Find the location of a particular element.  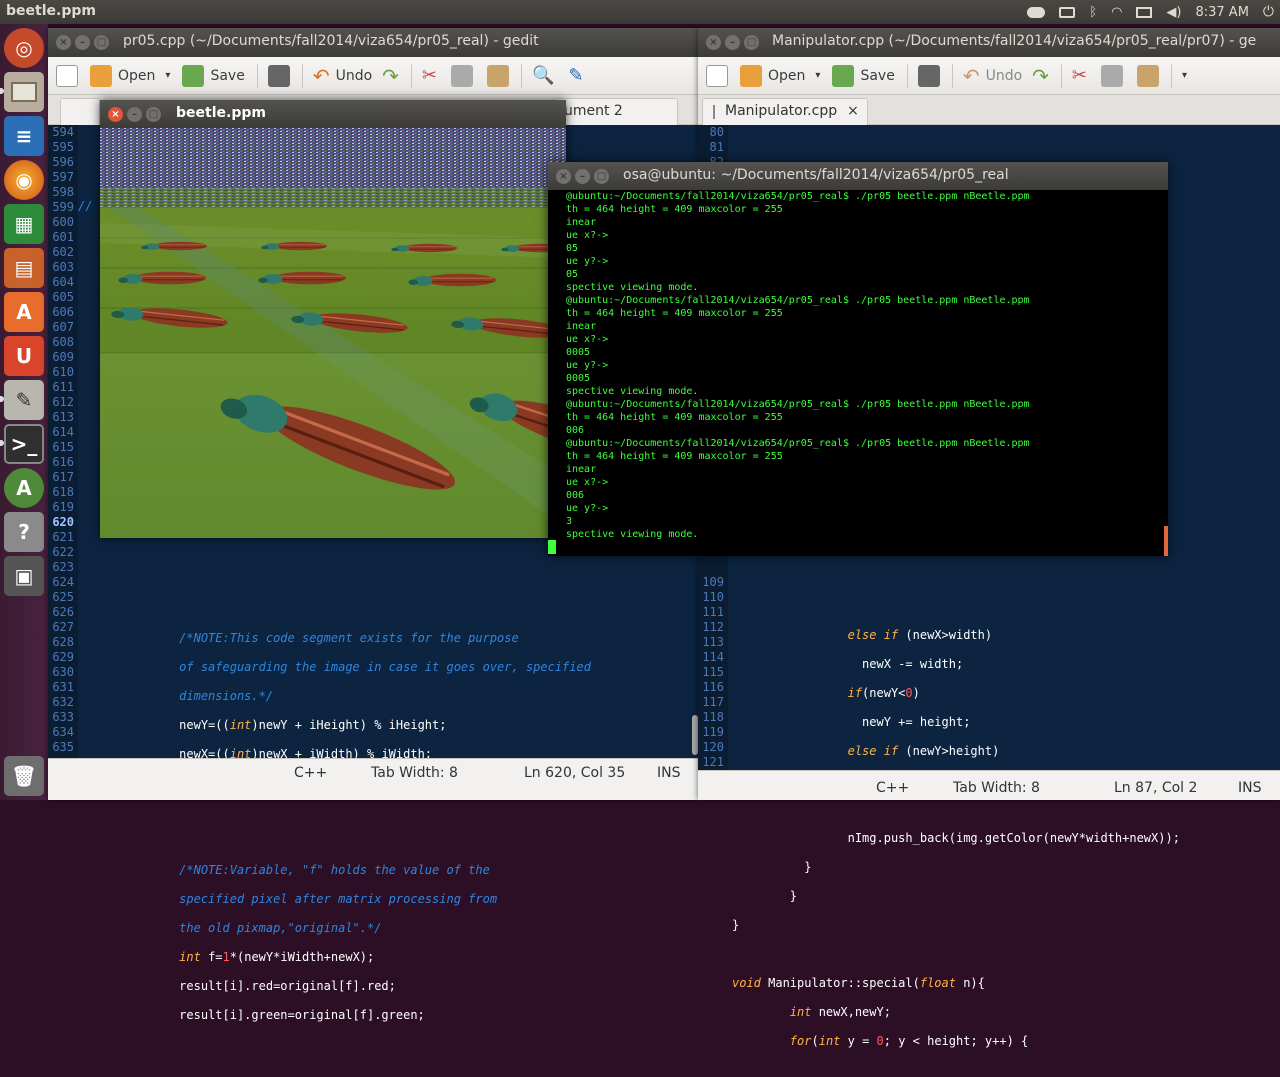

writer-icon: ≡ is located at coordinates (24, 136).